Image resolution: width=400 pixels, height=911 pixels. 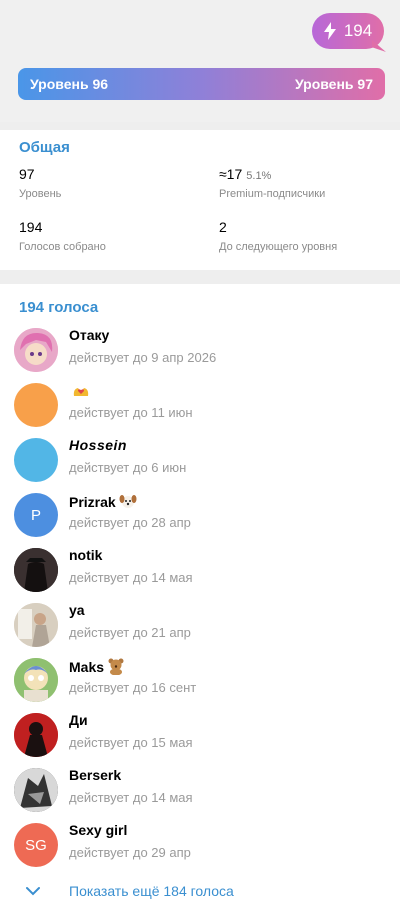 What do you see at coordinates (130, 522) in the screenshot?
I see `booster-expiry: действует до 28 апр` at bounding box center [130, 522].